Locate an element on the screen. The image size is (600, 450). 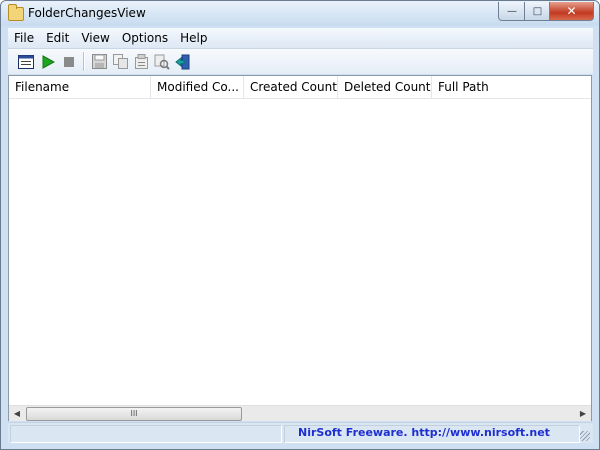
find-icon is located at coordinates (162, 62).